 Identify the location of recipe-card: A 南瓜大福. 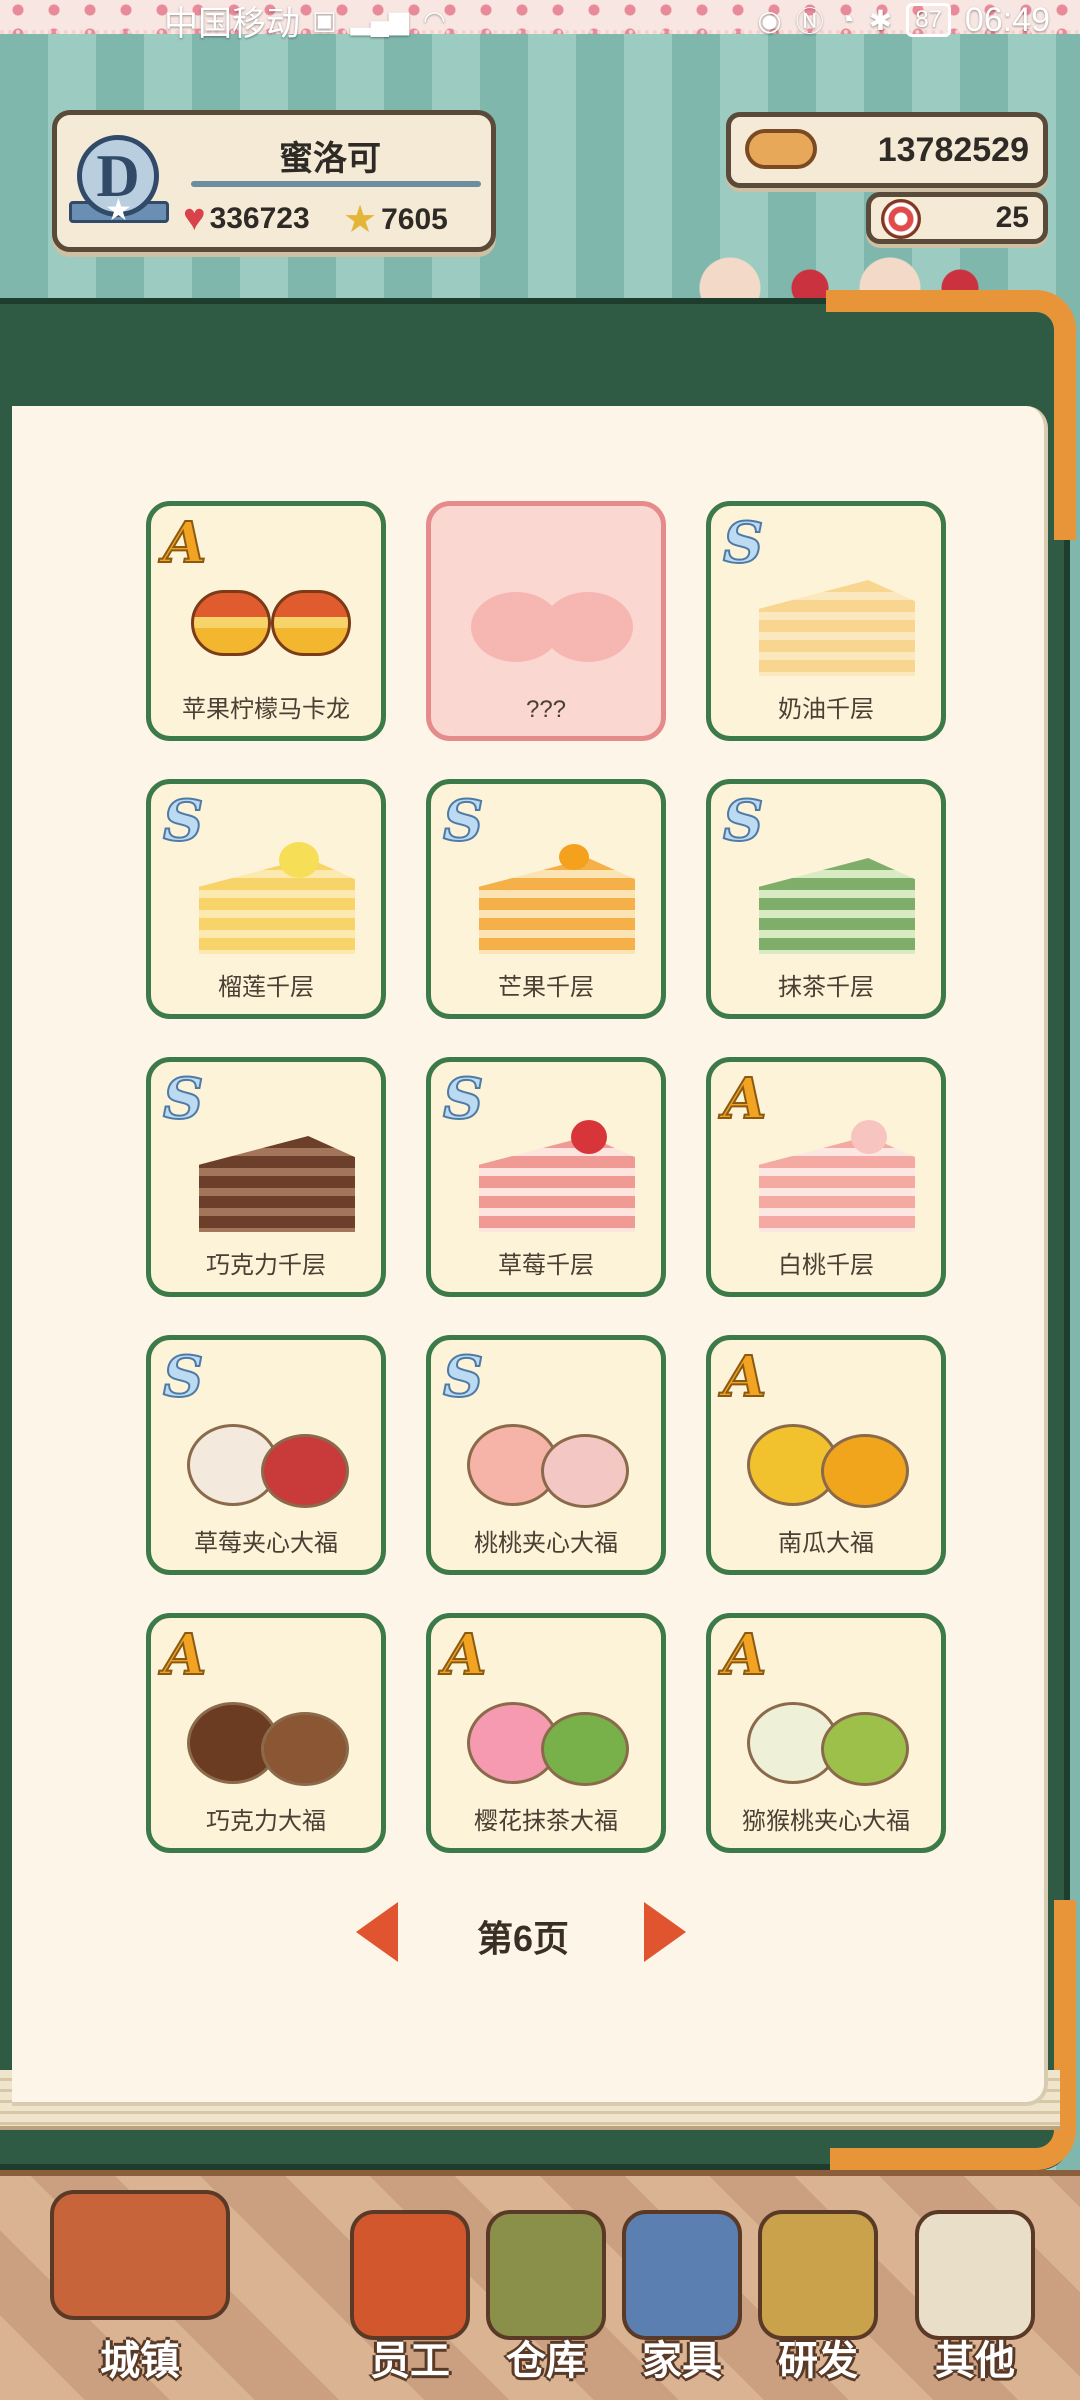
(826, 1455).